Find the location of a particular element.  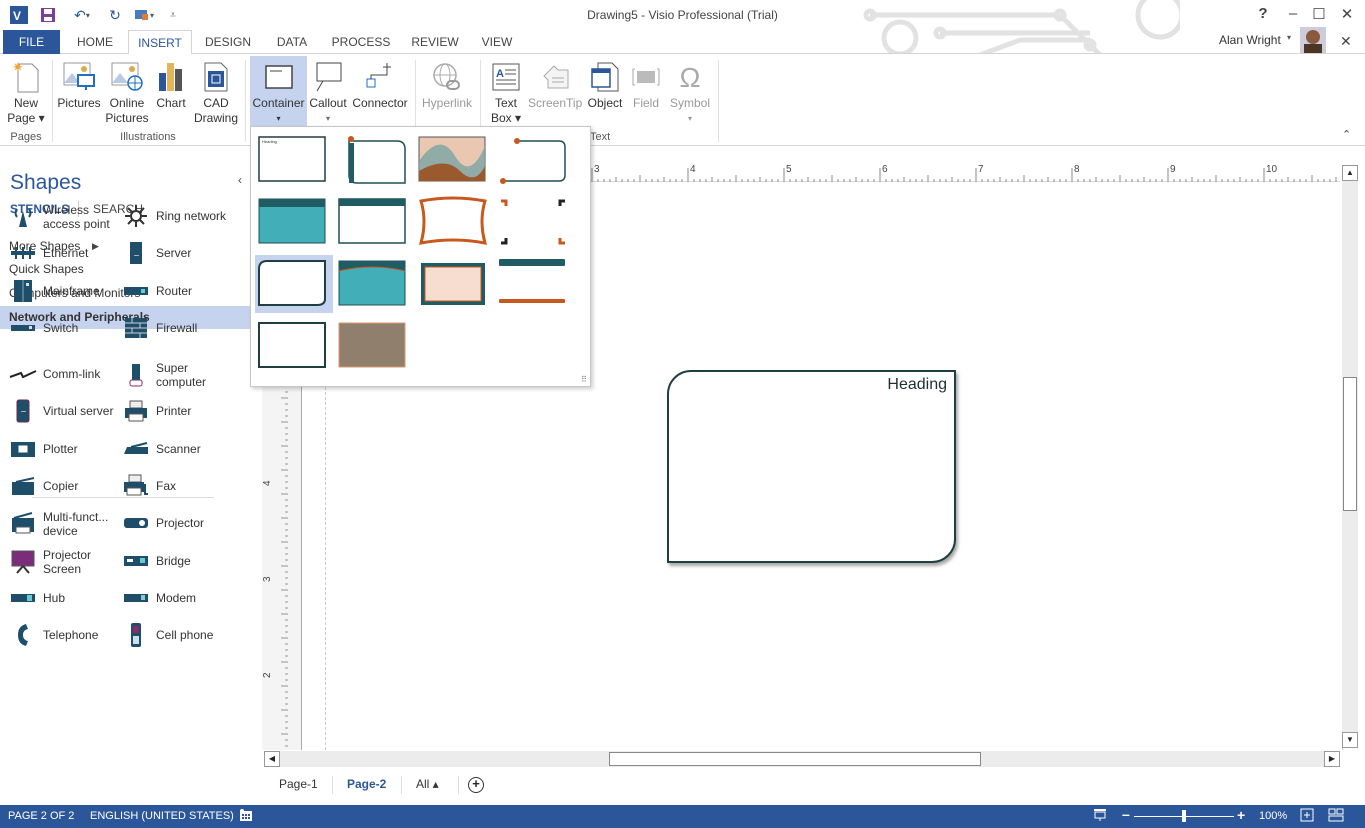

shape-modem: Modem is located at coordinates (159, 598).